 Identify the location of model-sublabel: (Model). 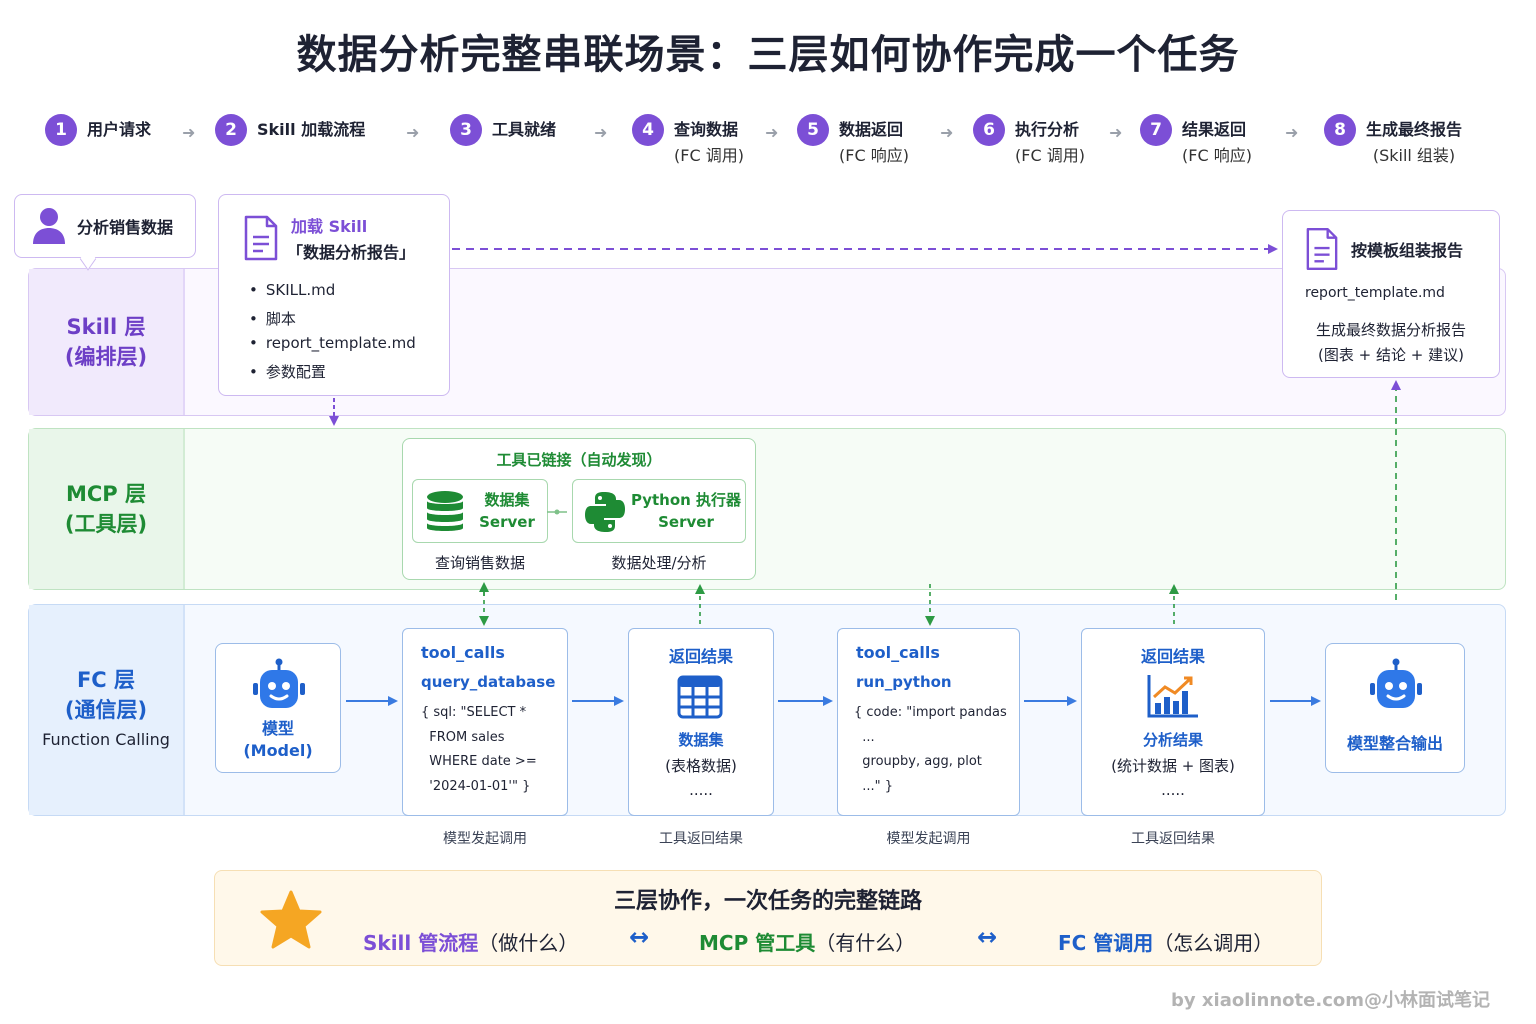
(278, 750).